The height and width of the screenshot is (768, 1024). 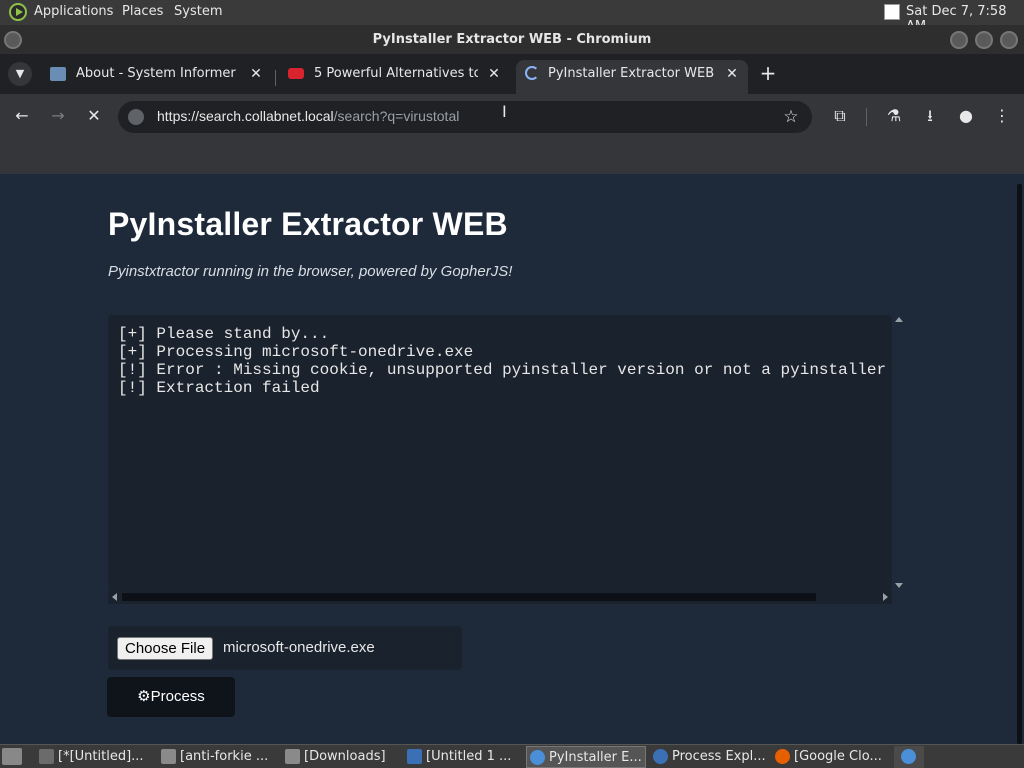 What do you see at coordinates (631, 73) in the screenshot?
I see `tab-label: PyInstaller Extractor WEB` at bounding box center [631, 73].